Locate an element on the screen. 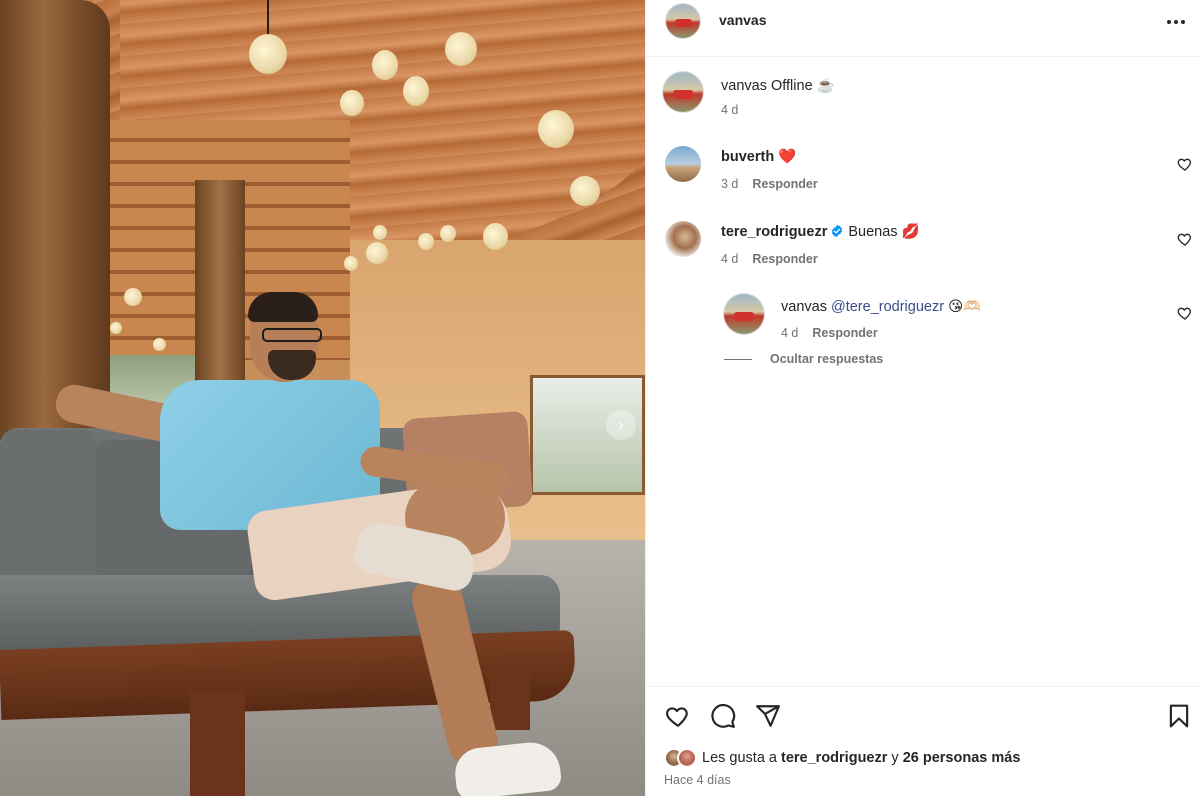  comment-text: tere_rodriguezr Buenas 💋 is located at coordinates (820, 231).